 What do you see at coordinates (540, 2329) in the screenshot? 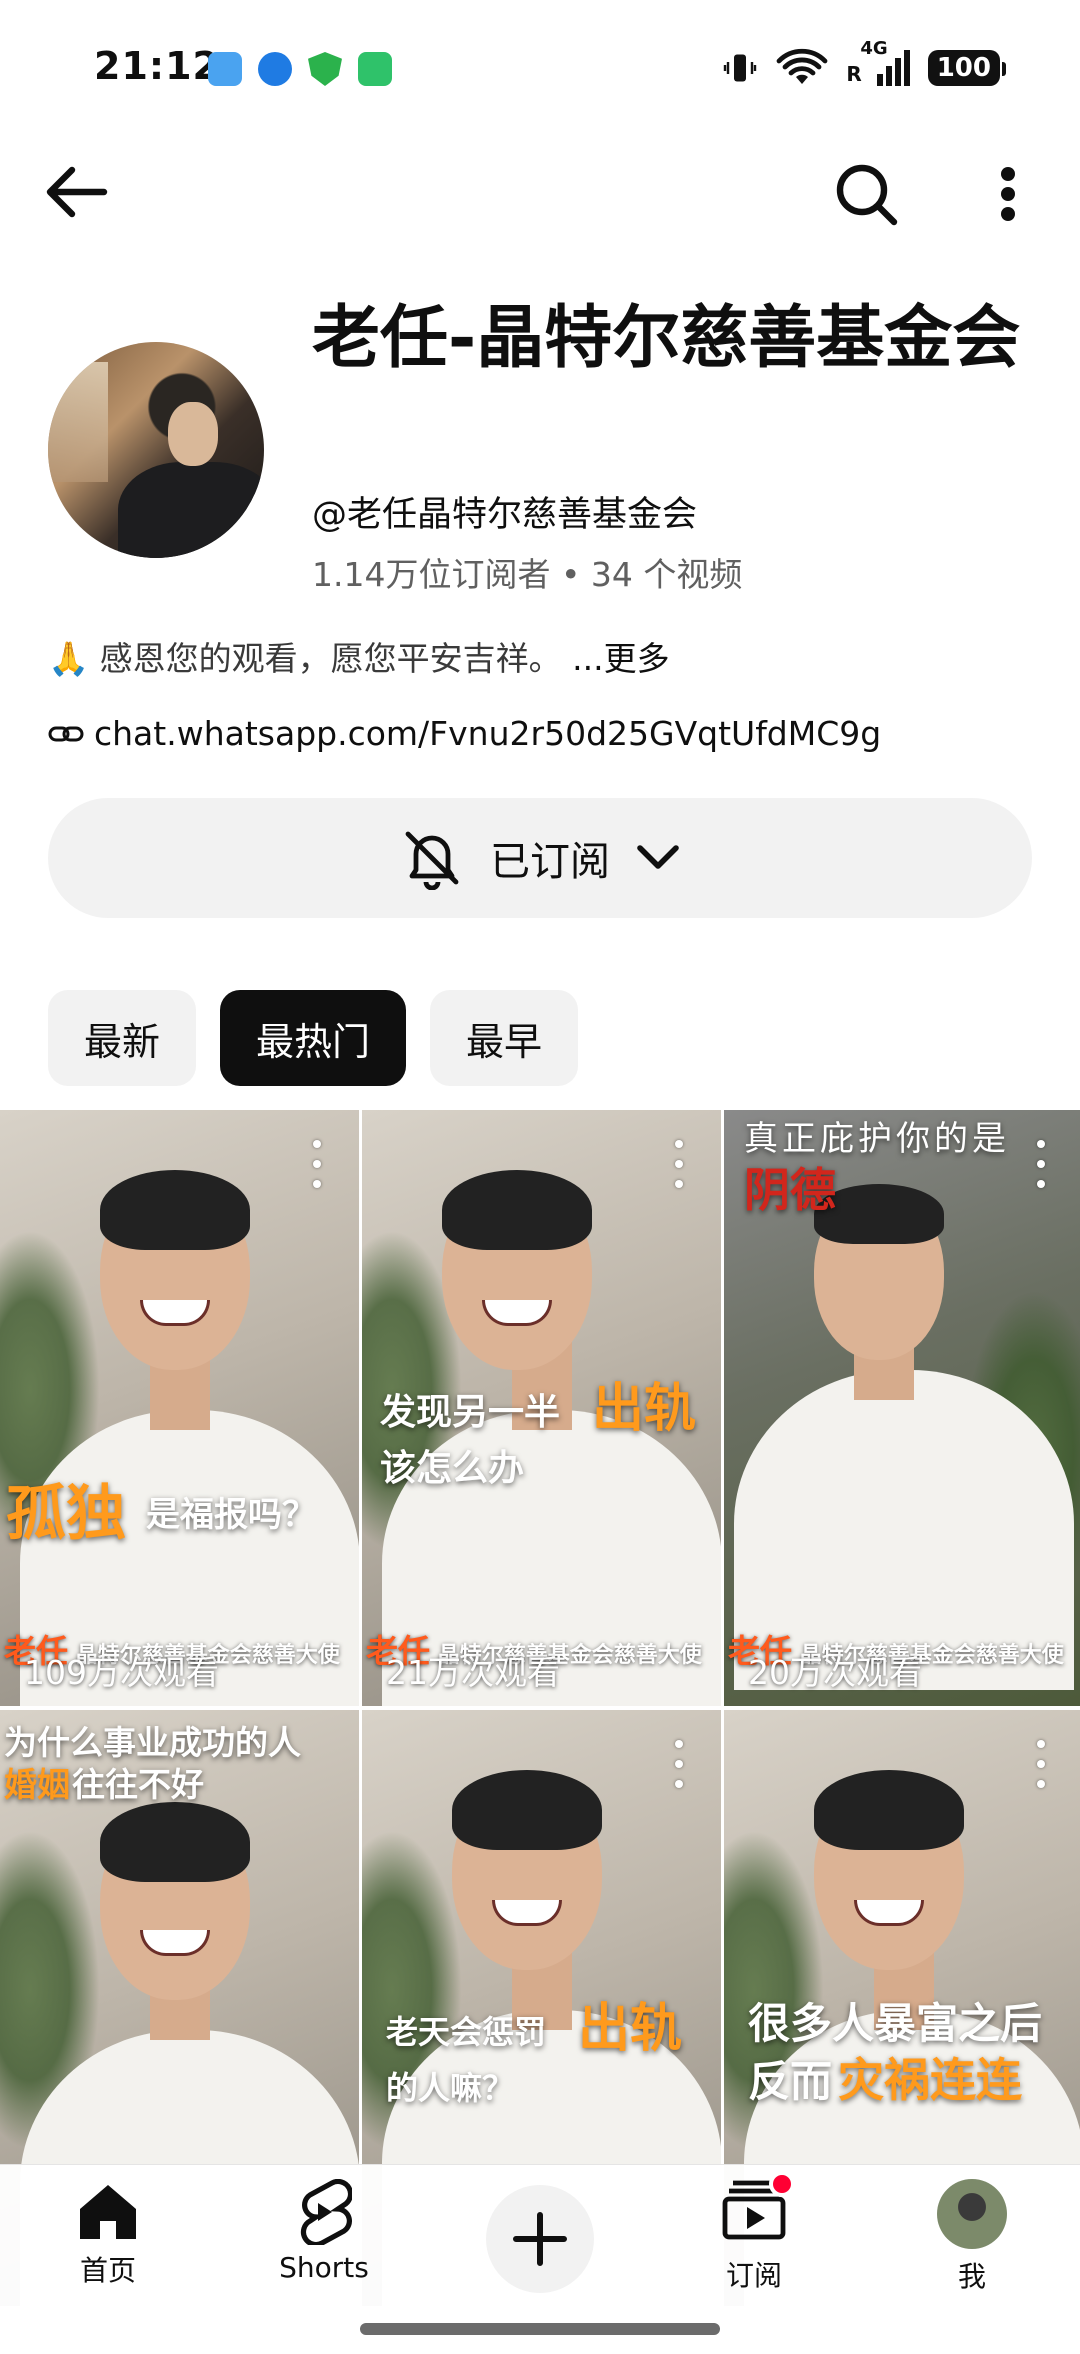
I see `home-indicator` at bounding box center [540, 2329].